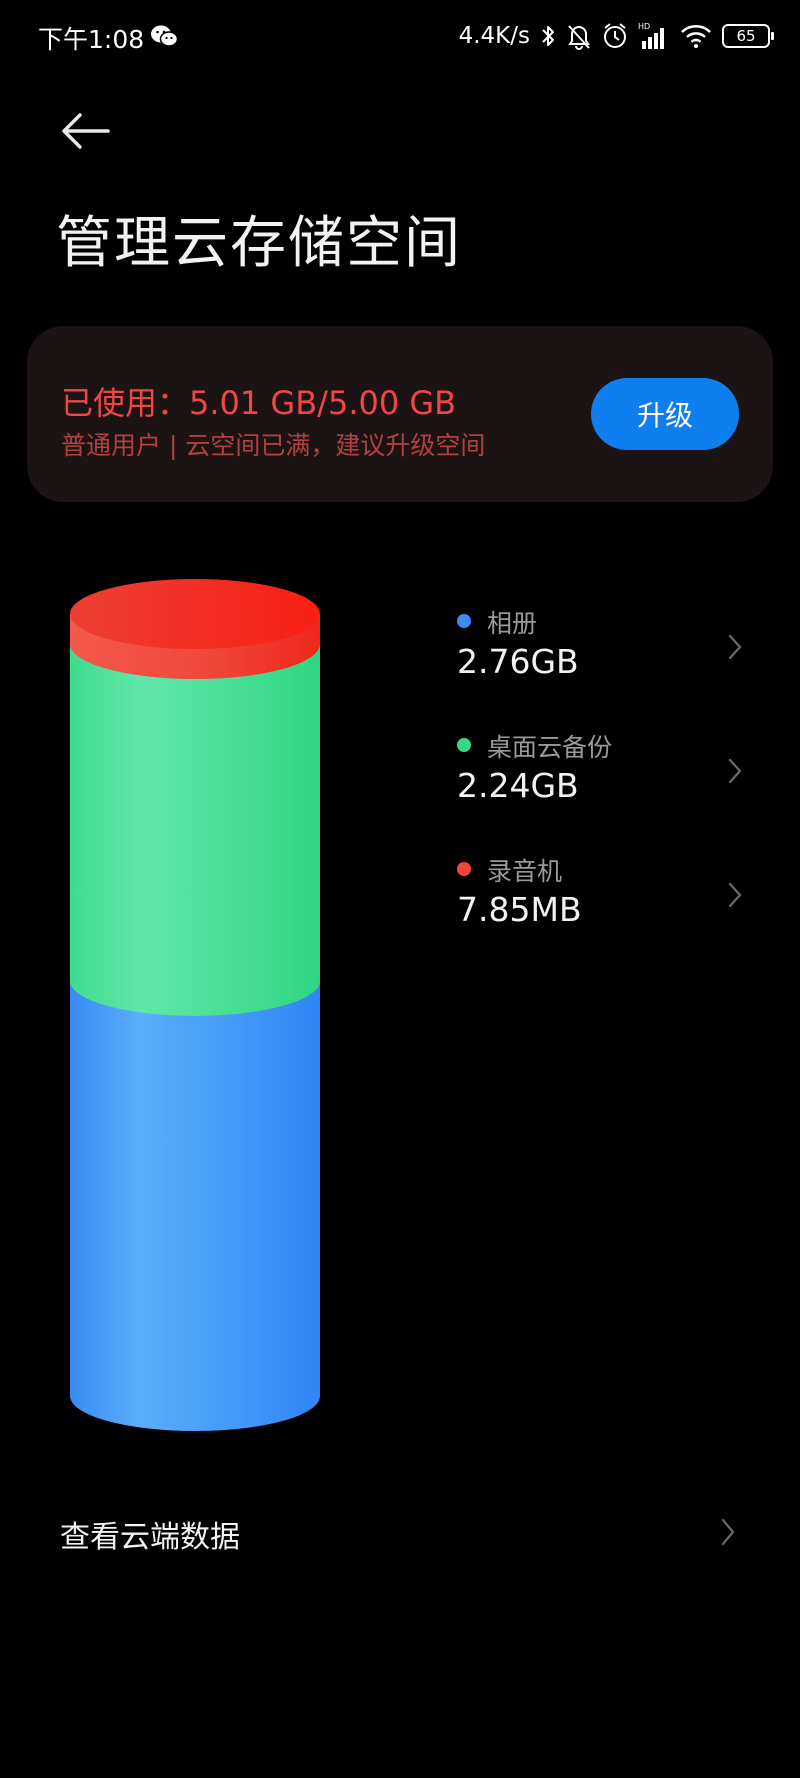 The height and width of the screenshot is (1778, 800). I want to click on svg-text: HD, so click(644, 26).